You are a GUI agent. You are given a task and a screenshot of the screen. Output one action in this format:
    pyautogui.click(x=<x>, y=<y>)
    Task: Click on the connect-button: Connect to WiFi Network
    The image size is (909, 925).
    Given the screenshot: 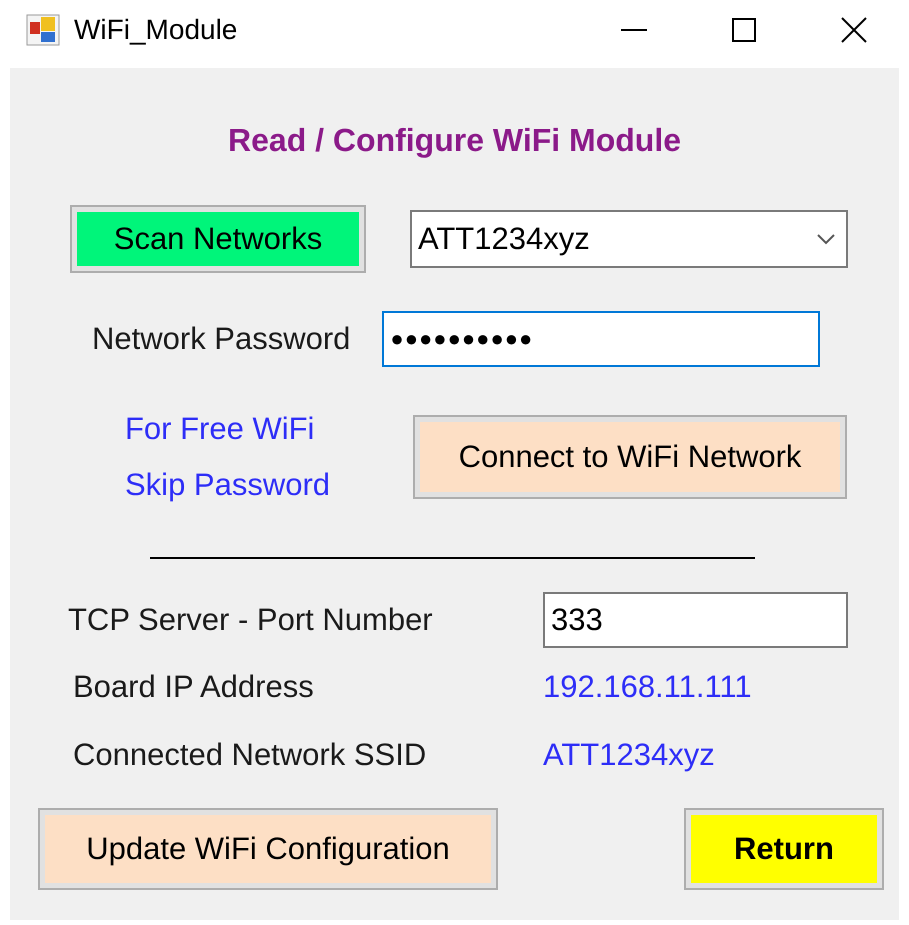 What is the action you would take?
    pyautogui.click(x=630, y=457)
    